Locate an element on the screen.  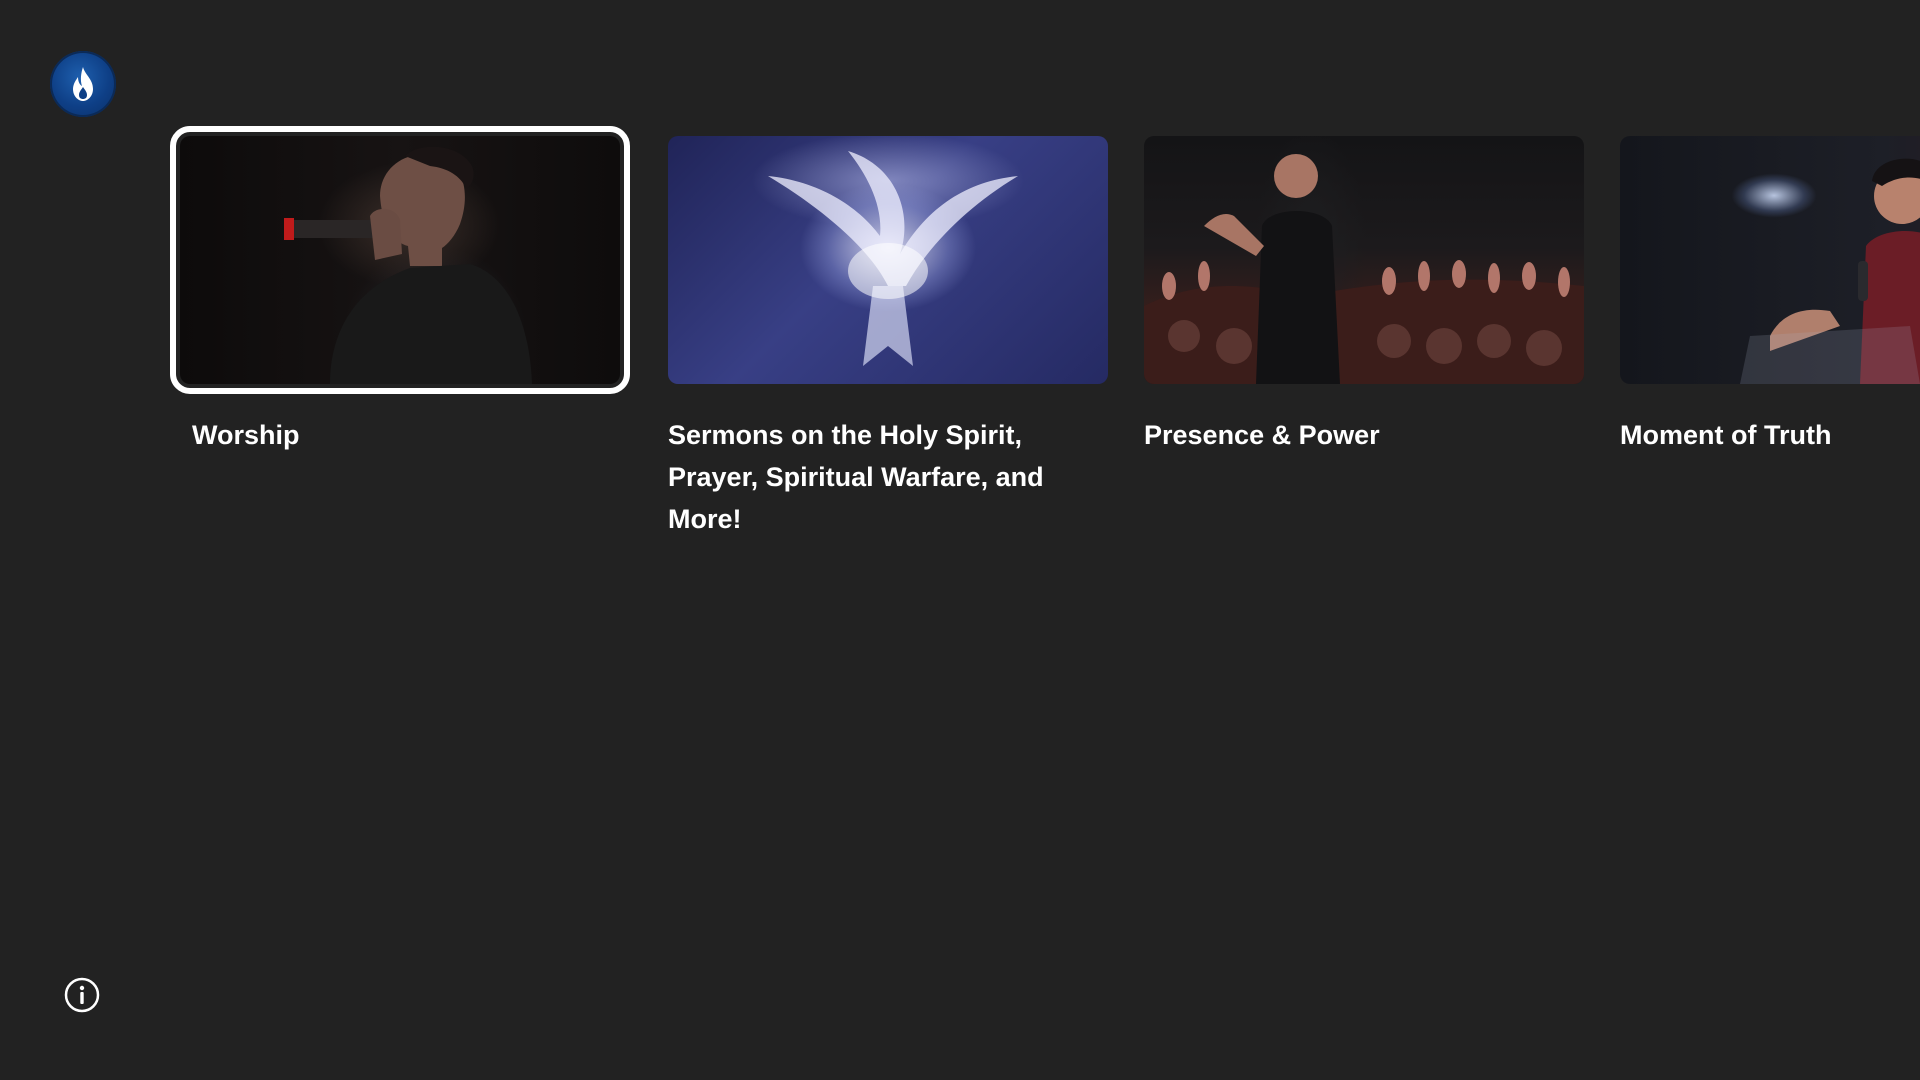
thumbnail-worship is located at coordinates (400, 260).